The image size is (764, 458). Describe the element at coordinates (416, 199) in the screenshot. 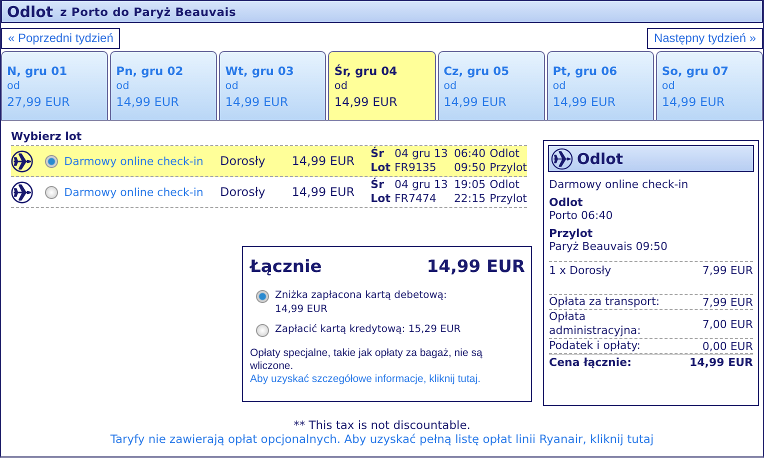

I see `flight-number: FR7474` at that location.